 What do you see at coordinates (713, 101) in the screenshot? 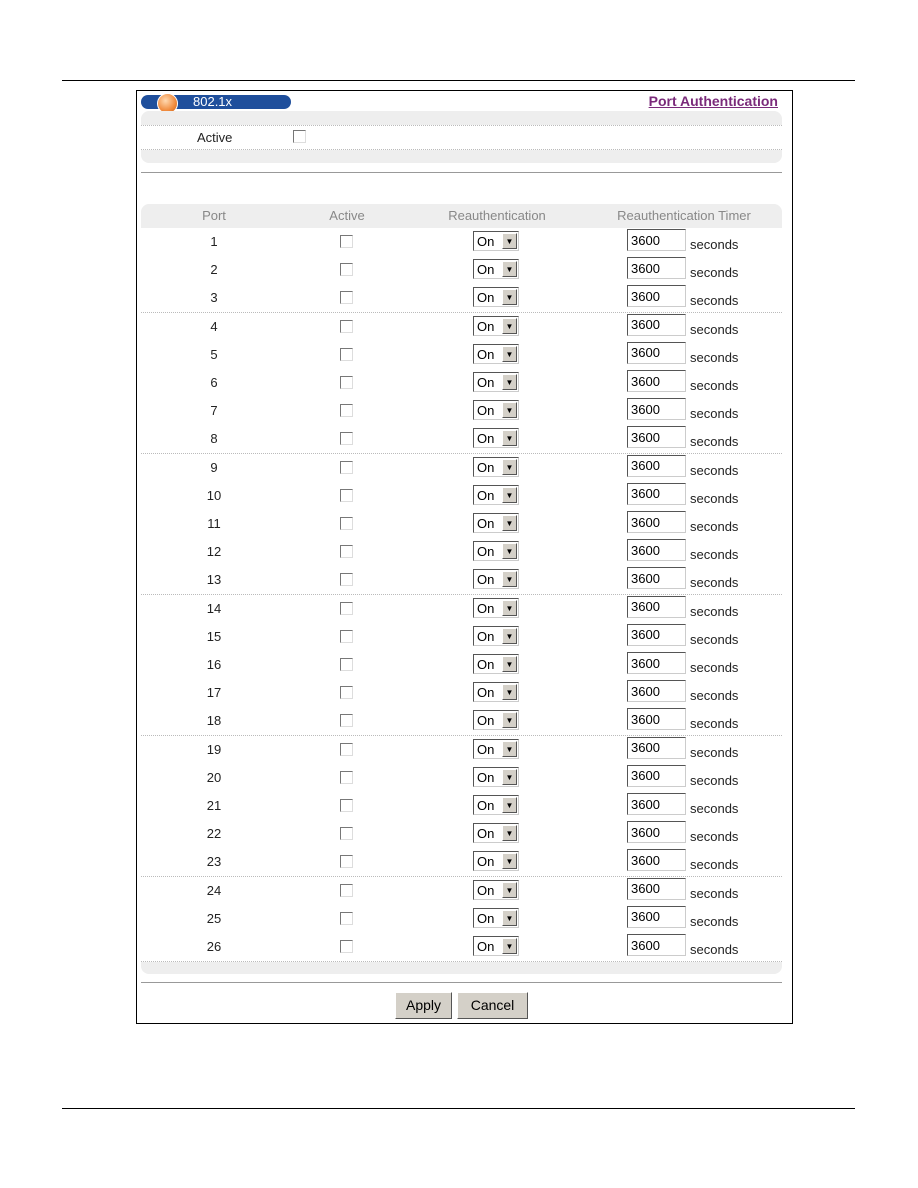
I see `port-authentication-link: Port Authentication` at bounding box center [713, 101].